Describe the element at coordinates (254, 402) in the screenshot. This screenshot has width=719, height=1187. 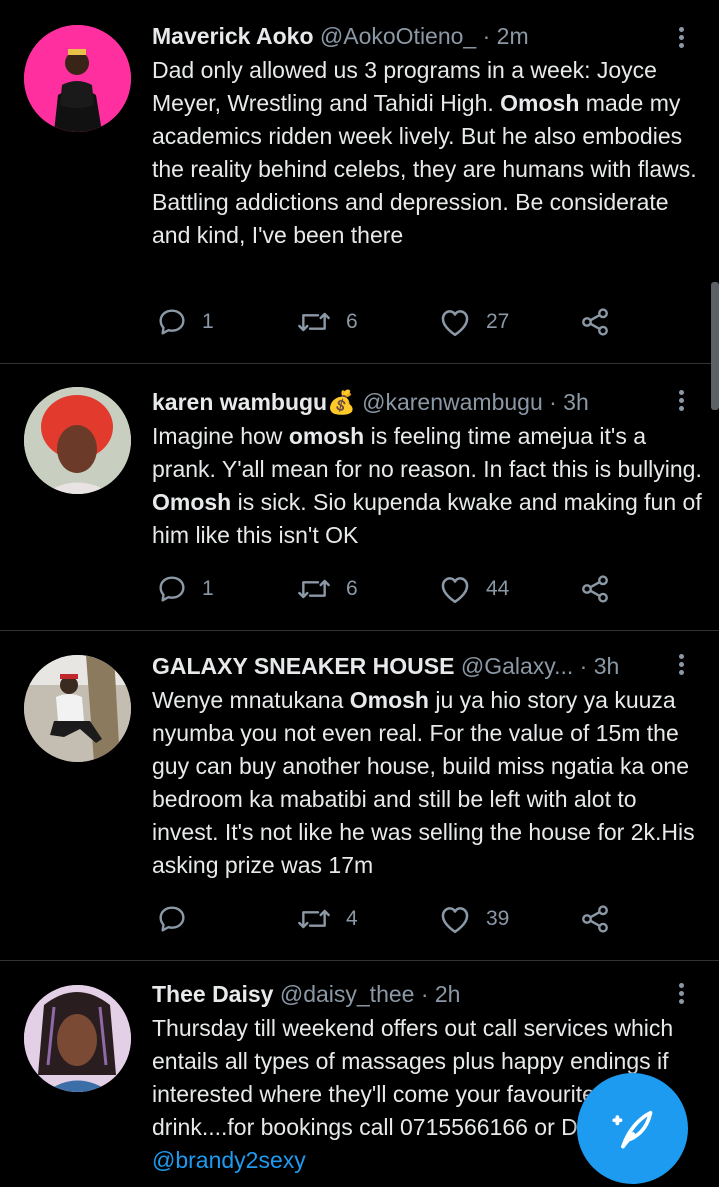
I see `author-name: karen wambugu💰` at that location.